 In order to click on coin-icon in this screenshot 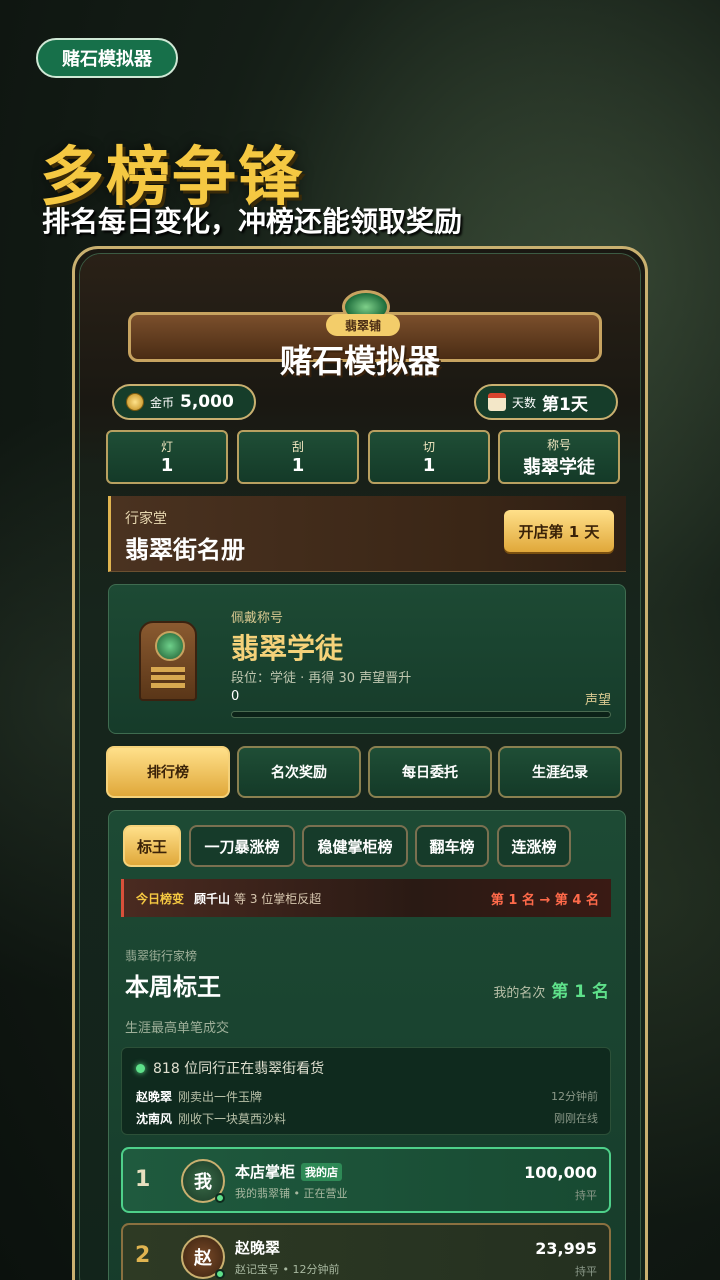, I will do `click(135, 402)`.